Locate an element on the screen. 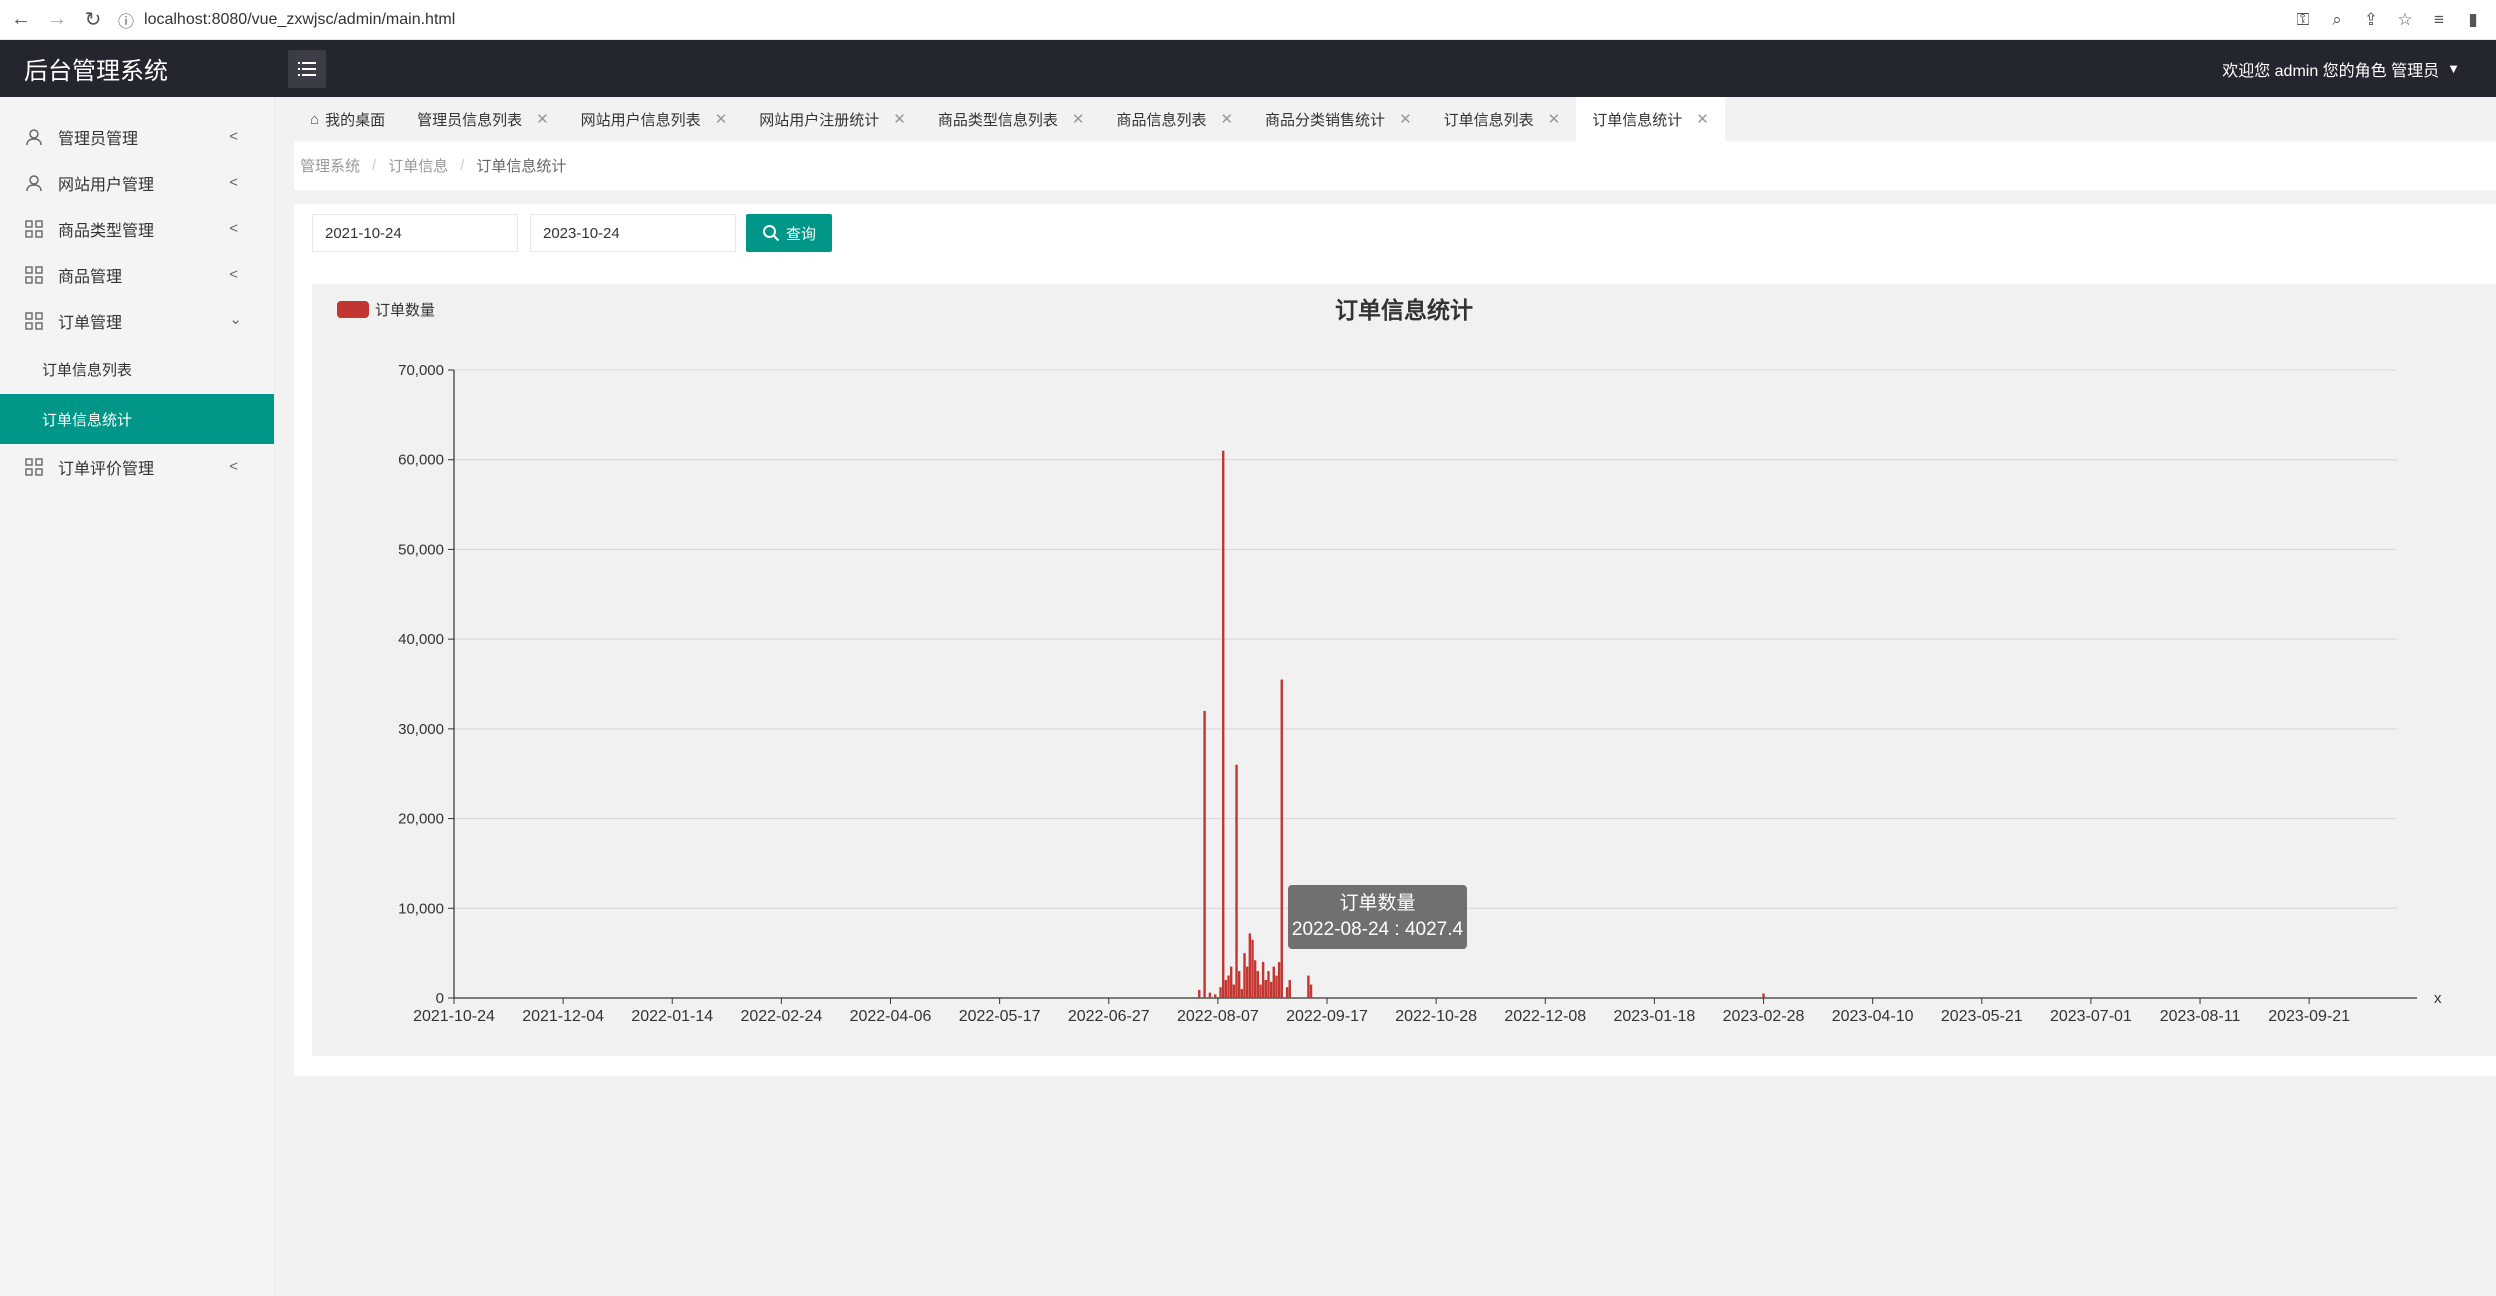  sidebar-item-site-users: 网站用户管理 < is located at coordinates (137, 183).